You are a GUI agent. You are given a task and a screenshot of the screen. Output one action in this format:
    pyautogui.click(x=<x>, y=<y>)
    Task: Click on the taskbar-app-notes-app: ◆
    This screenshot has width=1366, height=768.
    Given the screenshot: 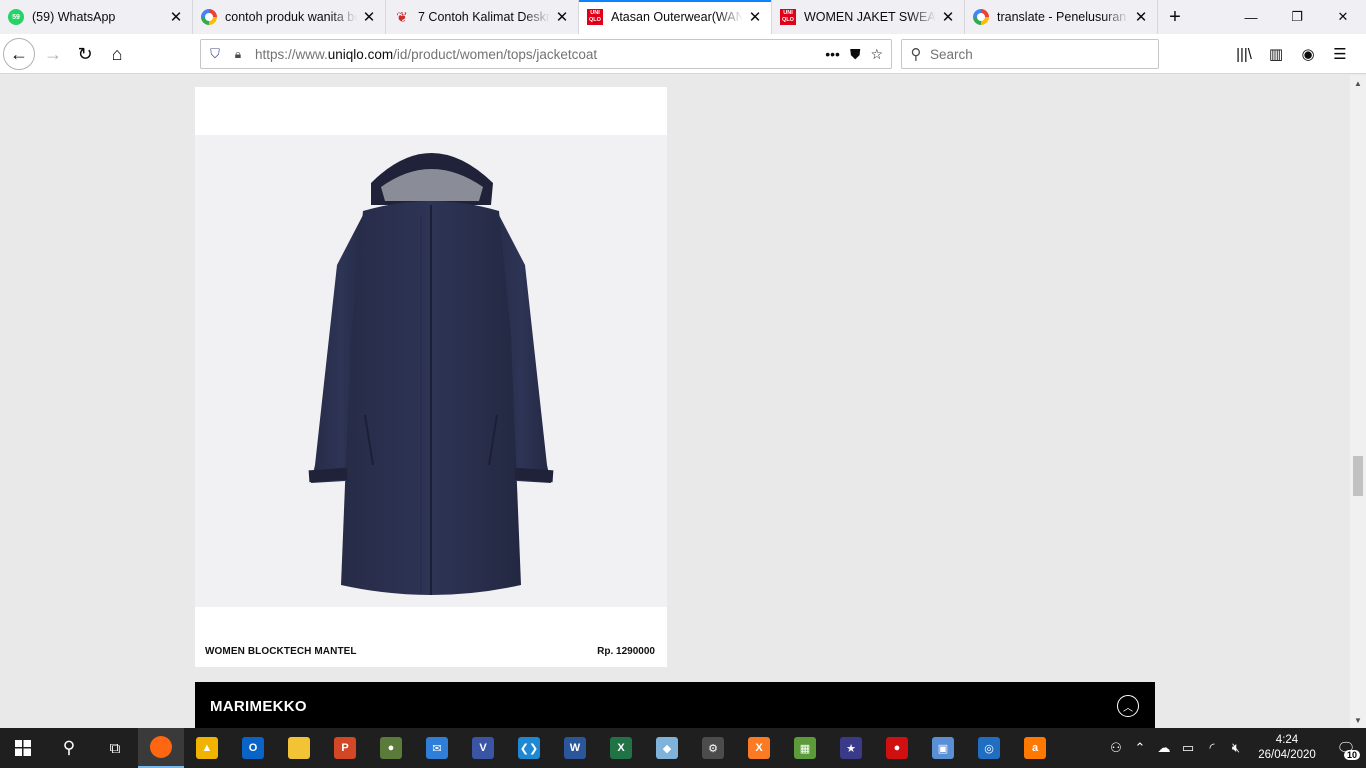 What is the action you would take?
    pyautogui.click(x=667, y=748)
    